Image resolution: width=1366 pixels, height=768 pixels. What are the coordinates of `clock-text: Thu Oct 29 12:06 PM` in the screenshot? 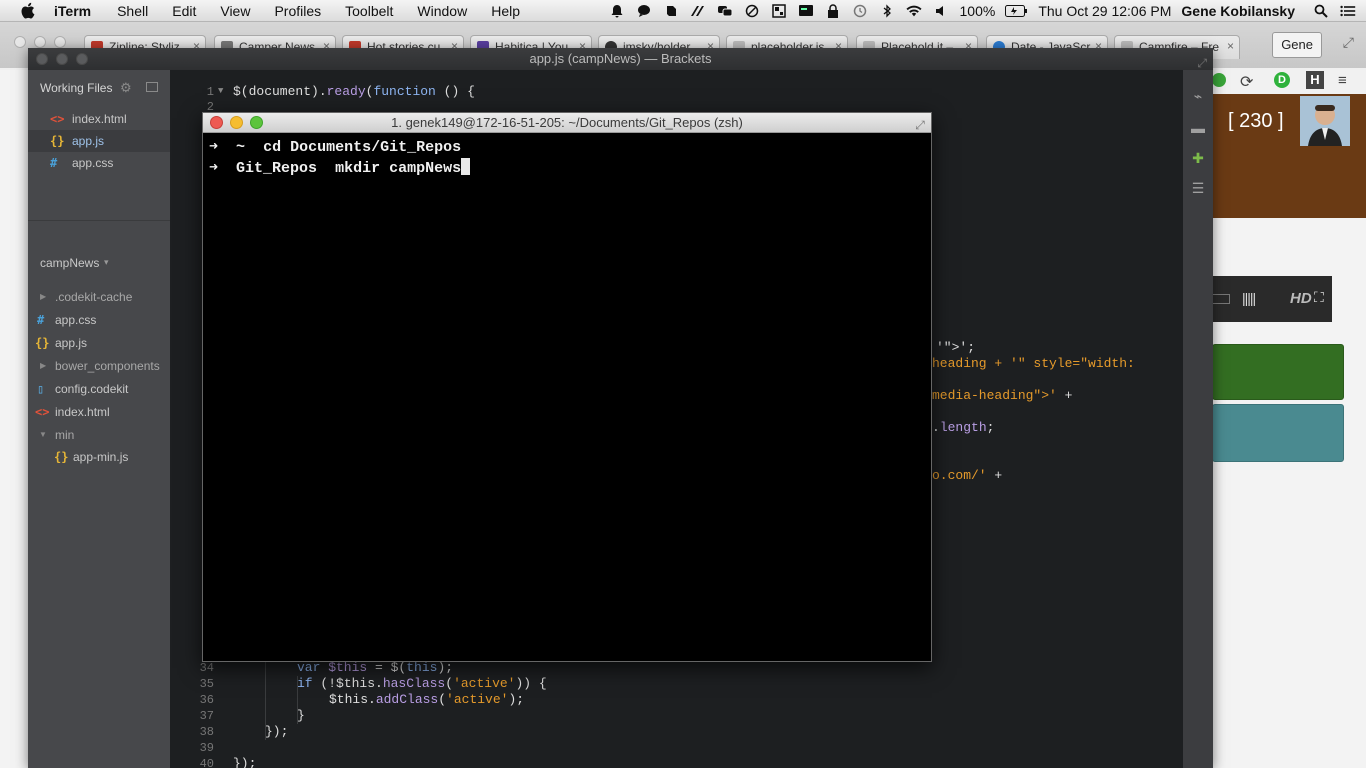 It's located at (1104, 11).